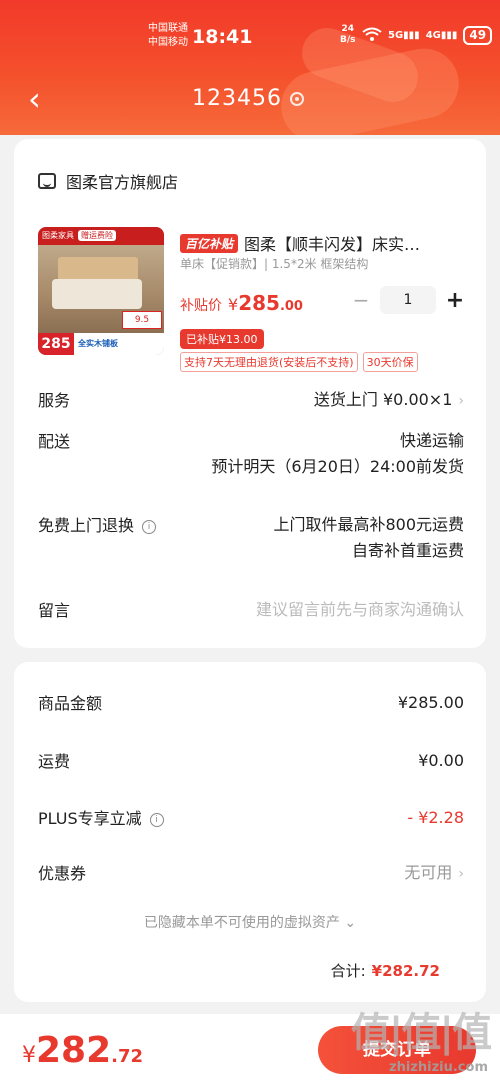 Image resolution: width=500 pixels, height=1083 pixels. Describe the element at coordinates (441, 760) in the screenshot. I see `shipping-value: ¥0.00` at that location.